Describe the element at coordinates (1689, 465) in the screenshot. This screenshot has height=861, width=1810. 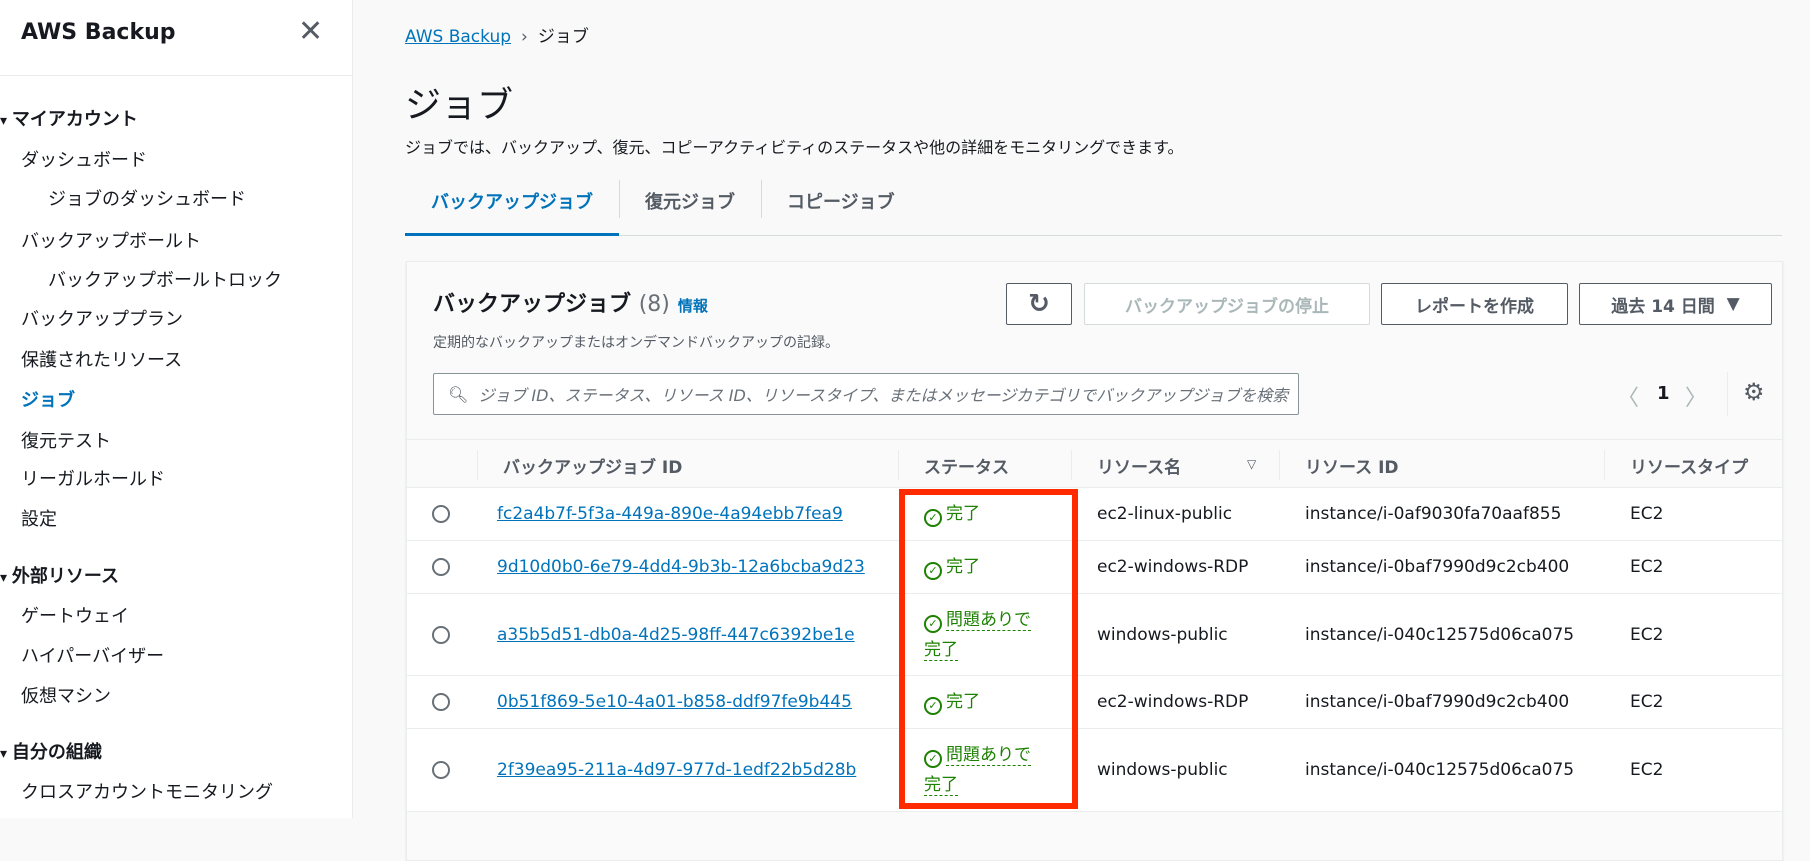
I see `column-header-resource-type: リソースタイプ` at that location.